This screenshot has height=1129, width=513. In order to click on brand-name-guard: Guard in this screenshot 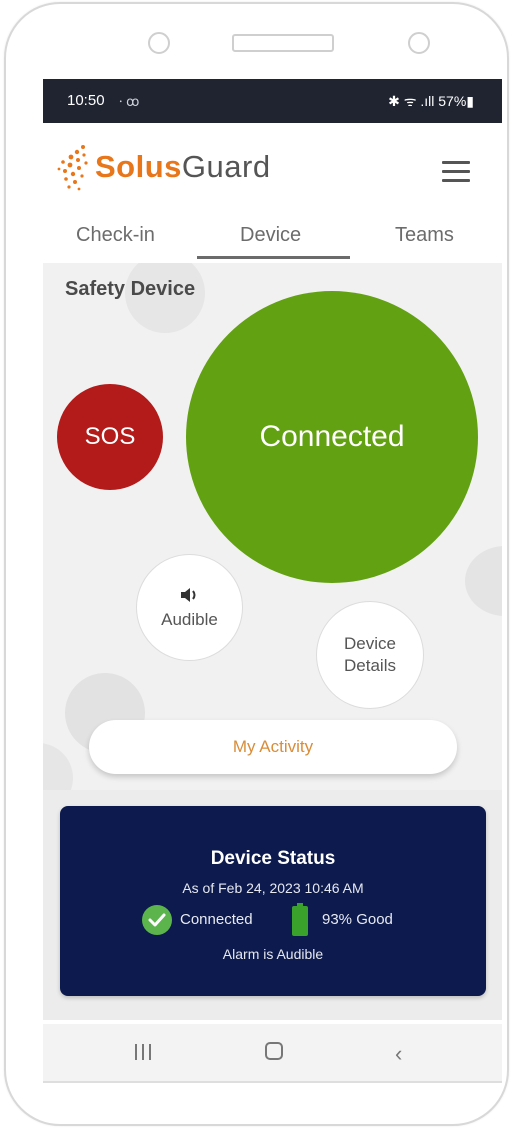, I will do `click(226, 166)`.